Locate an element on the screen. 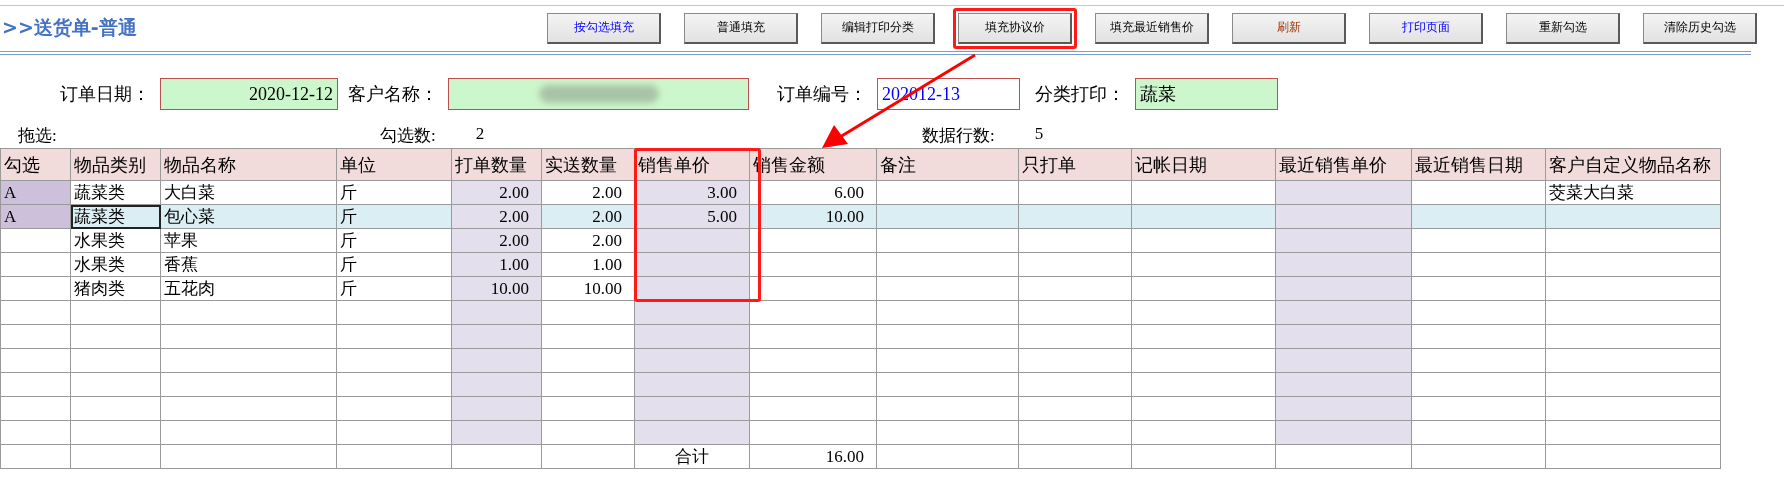 This screenshot has width=1784, height=479. table-cell: 包心菜 is located at coordinates (248, 216).